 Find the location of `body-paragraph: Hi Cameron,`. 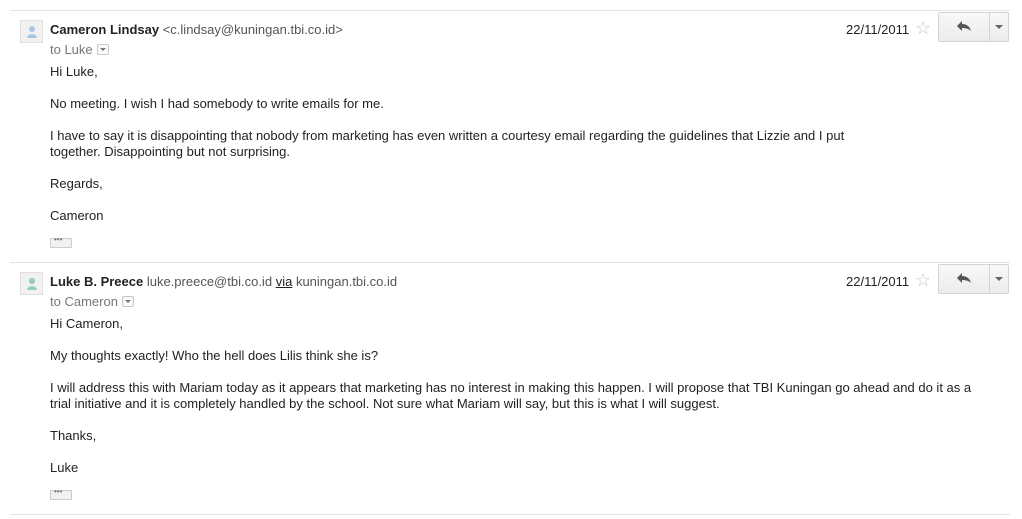

body-paragraph: Hi Cameron, is located at coordinates (86, 323).